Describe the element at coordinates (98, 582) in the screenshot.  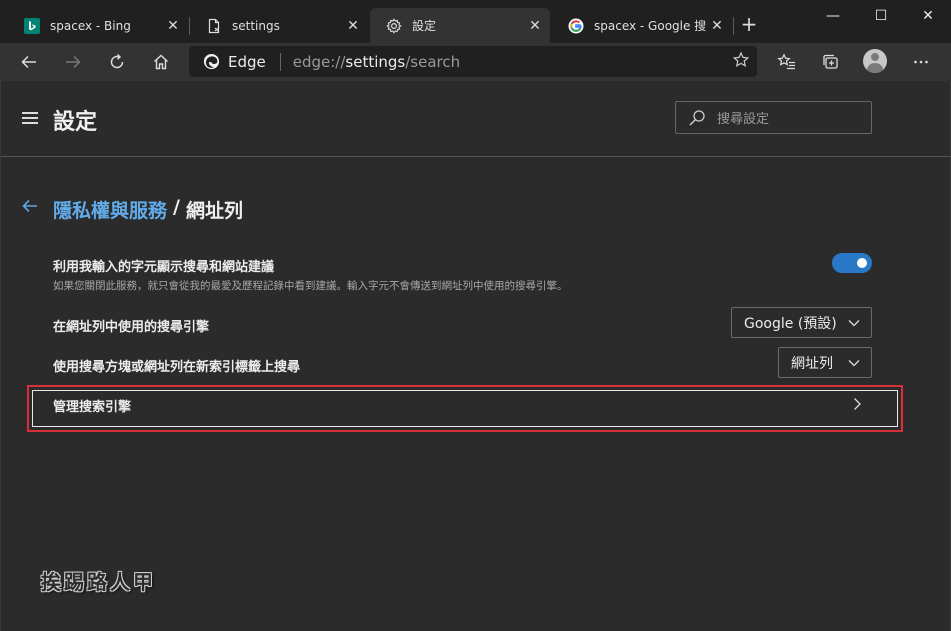
I see `watermark: 挨踢路人甲` at that location.